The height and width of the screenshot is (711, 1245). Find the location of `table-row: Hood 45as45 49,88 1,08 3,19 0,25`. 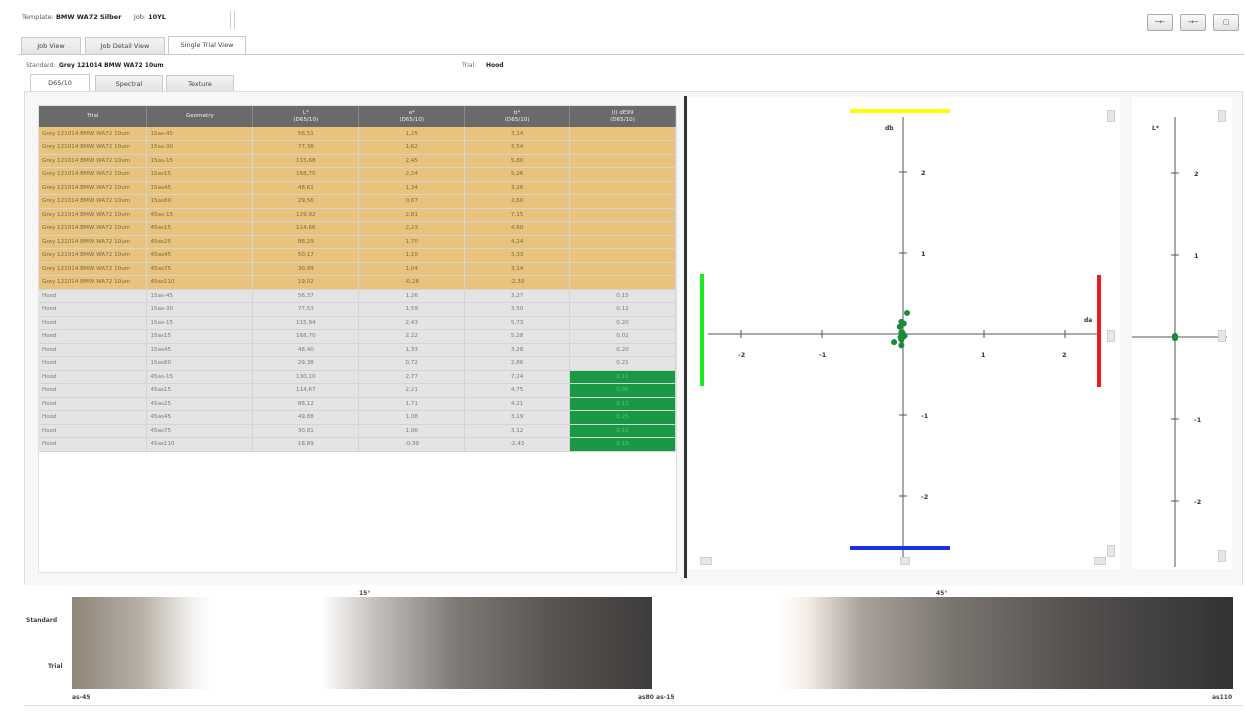

table-row: Hood 45as45 49,88 1,08 3,19 0,25 is located at coordinates (357, 417).